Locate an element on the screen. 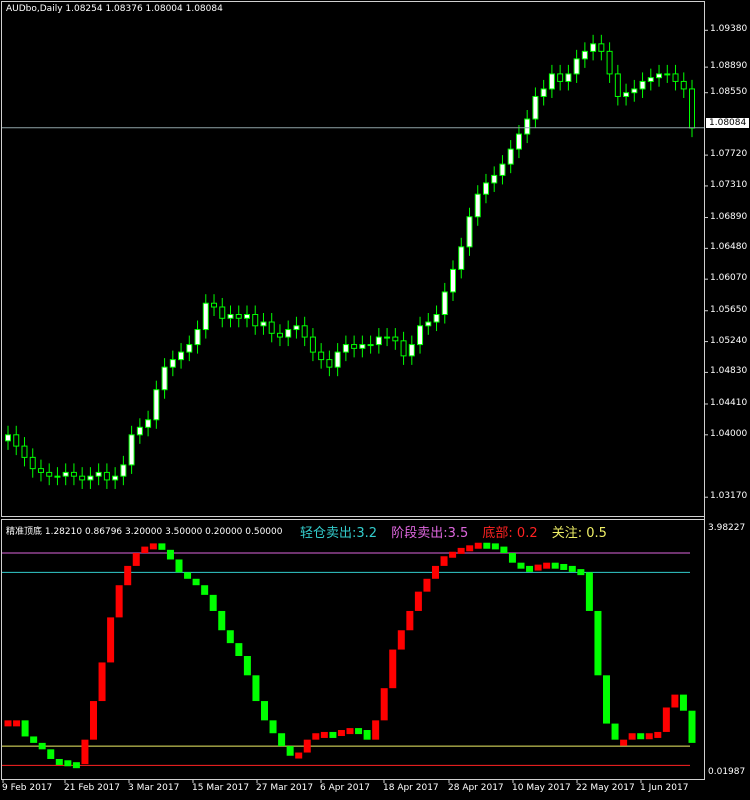  legend-bottom: 底部: 0.2 is located at coordinates (510, 533).